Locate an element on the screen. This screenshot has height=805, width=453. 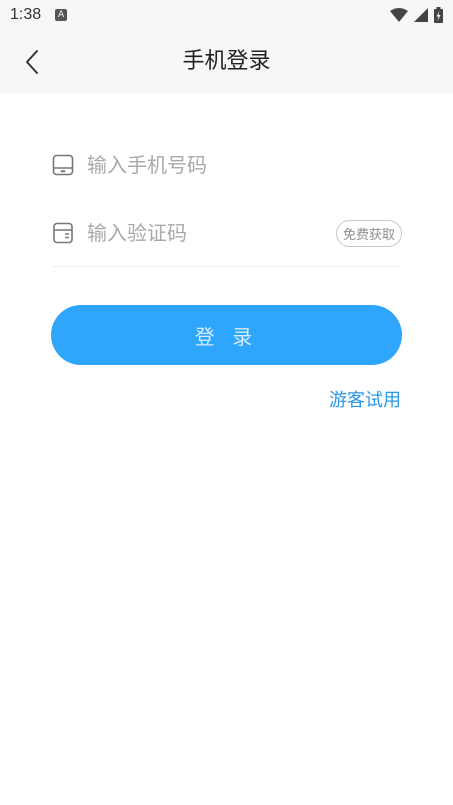
page-title: 手机登录 is located at coordinates (226, 61).